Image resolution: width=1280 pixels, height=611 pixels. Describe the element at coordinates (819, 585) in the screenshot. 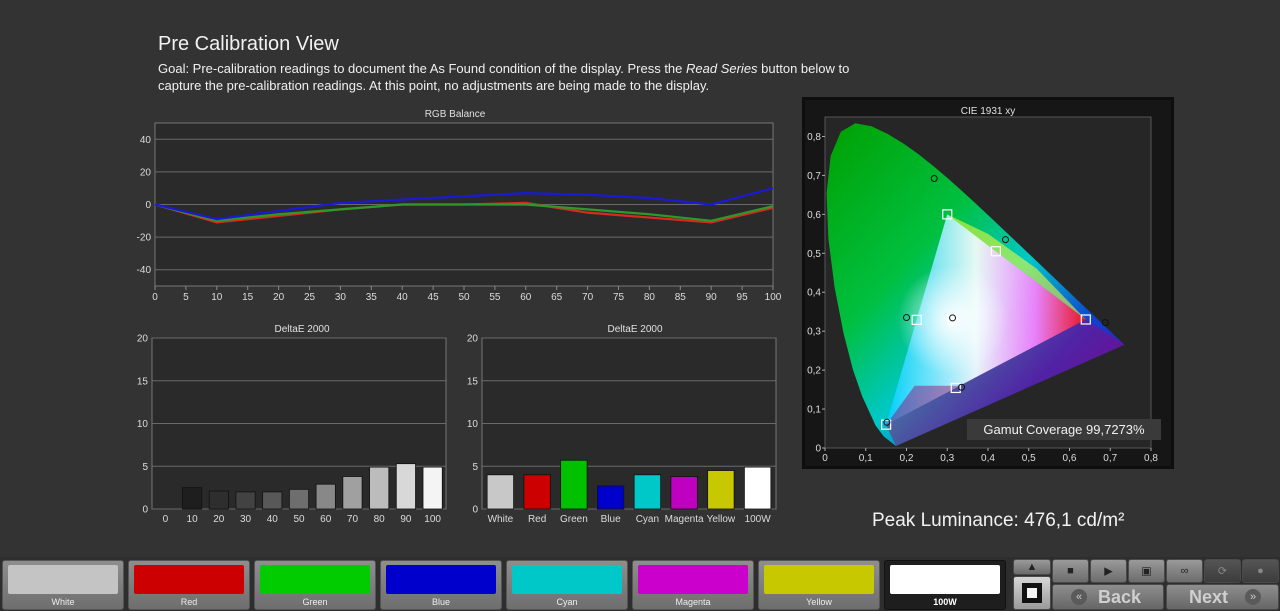

I see `swatch-yellow: Yellow` at that location.